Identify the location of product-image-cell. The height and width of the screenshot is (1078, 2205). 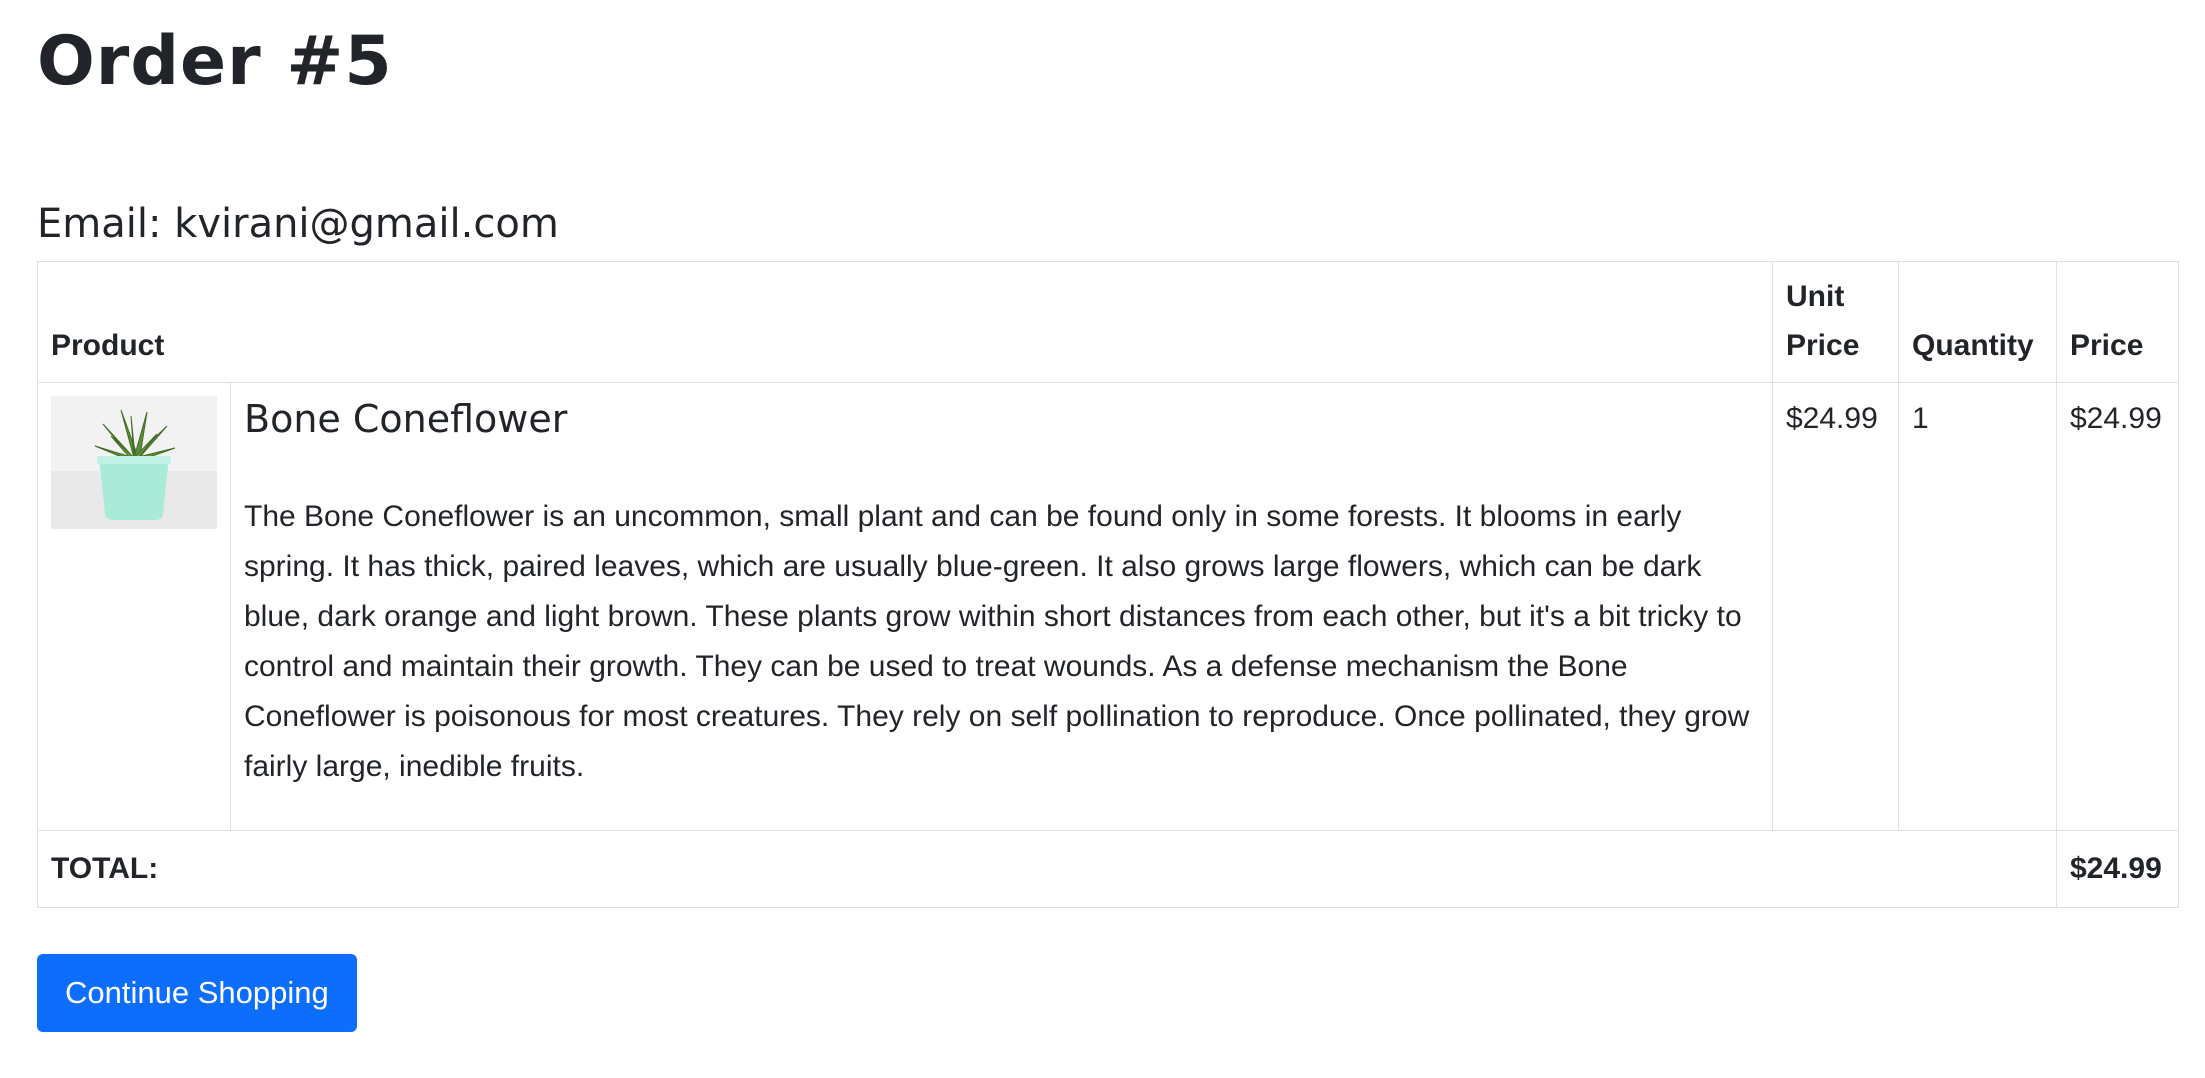
(134, 606).